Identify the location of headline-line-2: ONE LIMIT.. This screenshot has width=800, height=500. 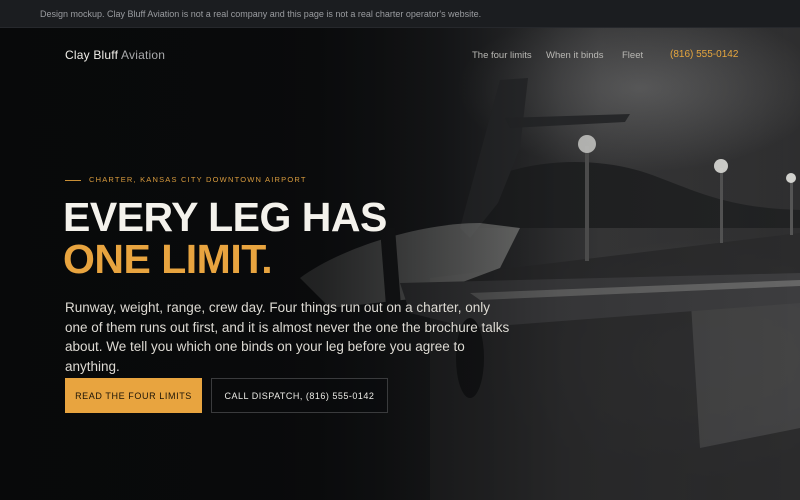
(168, 259).